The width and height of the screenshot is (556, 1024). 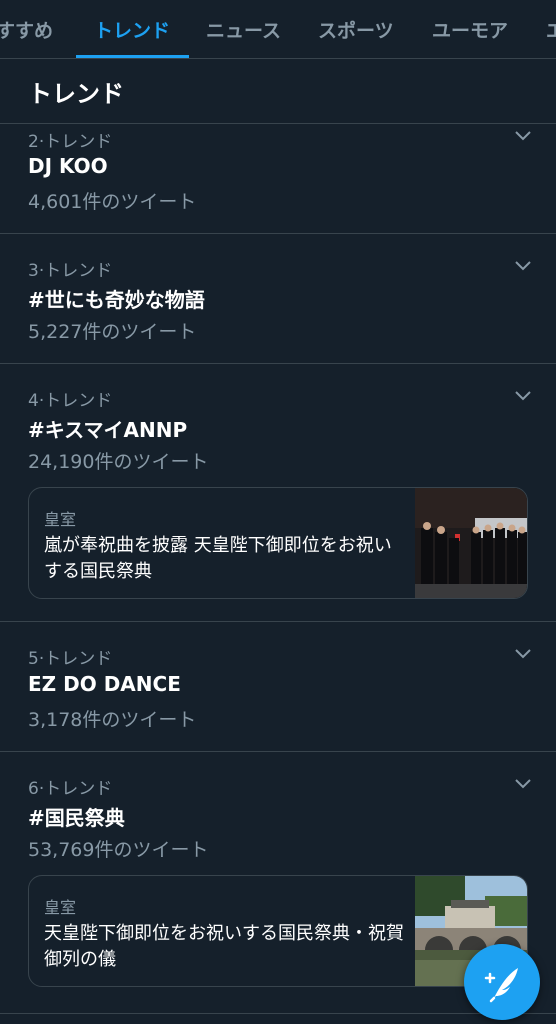 I want to click on explore-tabs: すすめ トレンド ニュース スポーツ ユーモア エ, so click(x=278, y=29).